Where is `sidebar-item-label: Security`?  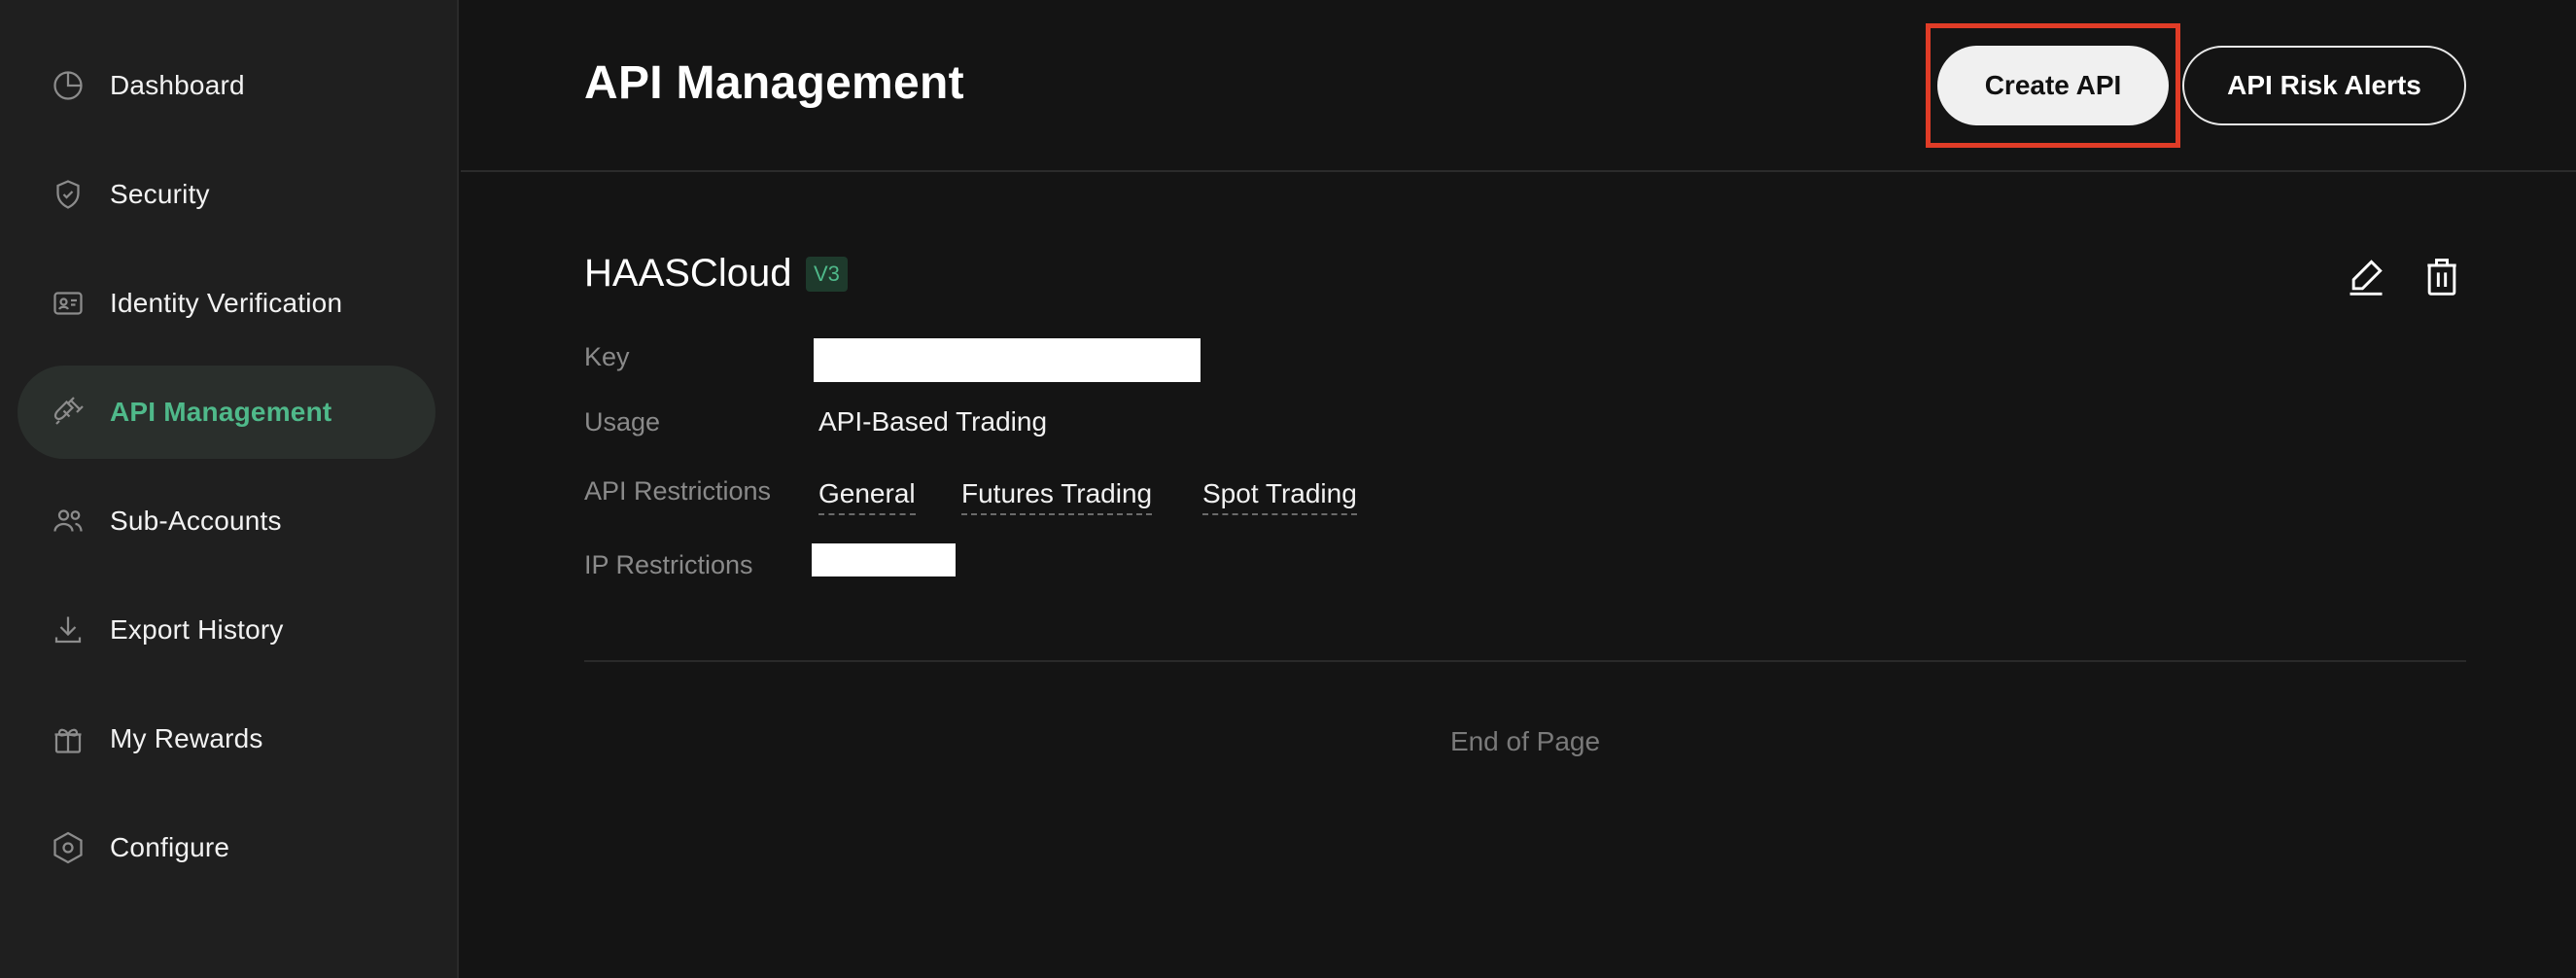
sidebar-item-label: Security is located at coordinates (160, 194).